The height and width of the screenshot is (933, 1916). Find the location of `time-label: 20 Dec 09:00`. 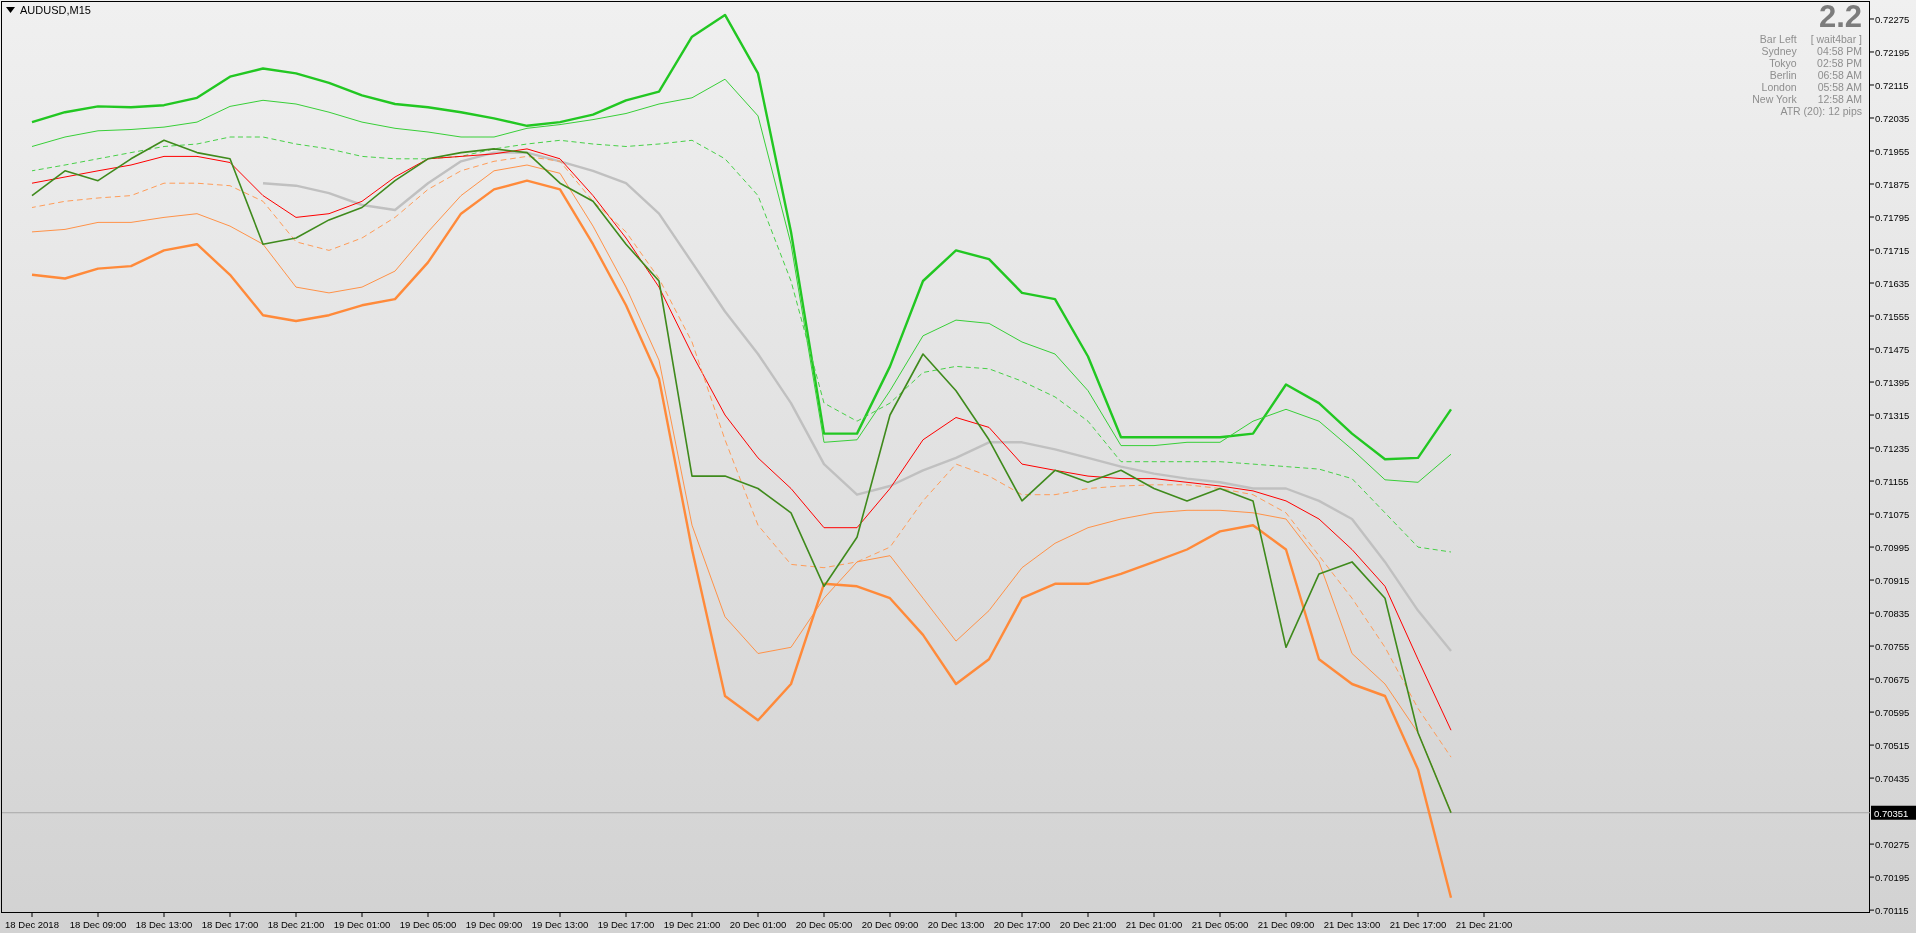

time-label: 20 Dec 09:00 is located at coordinates (890, 924).